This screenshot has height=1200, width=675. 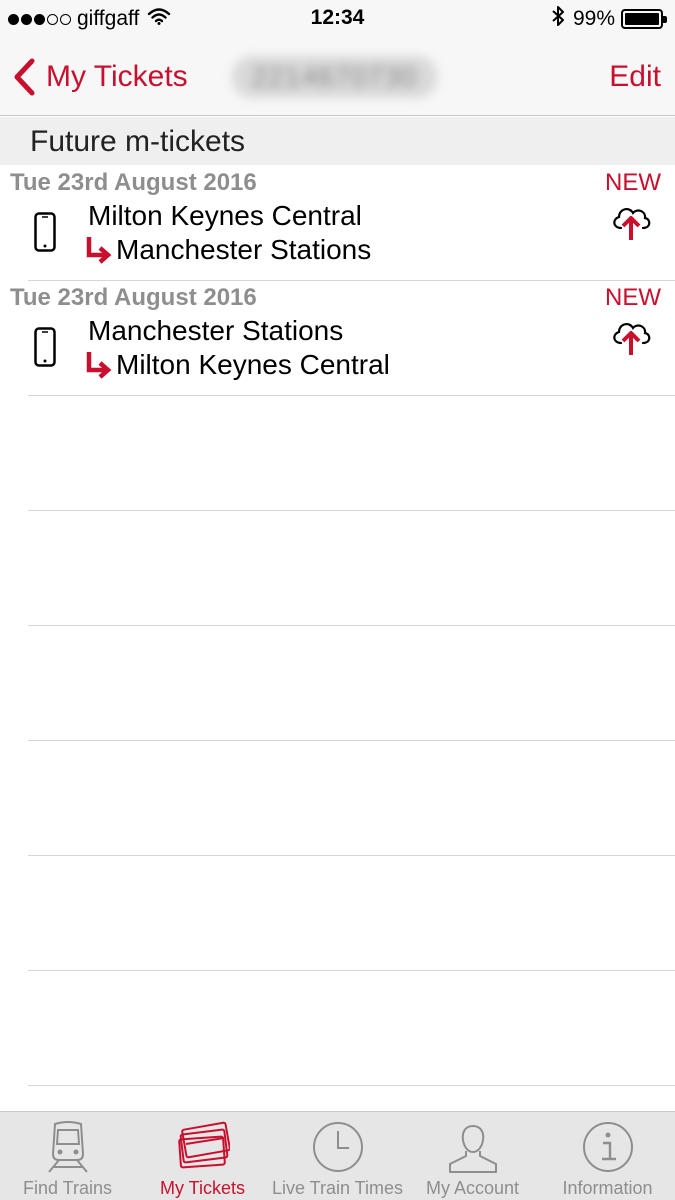 I want to click on tab-bar: Find Trains My Tickets Live Train Times, so click(x=337, y=1155).